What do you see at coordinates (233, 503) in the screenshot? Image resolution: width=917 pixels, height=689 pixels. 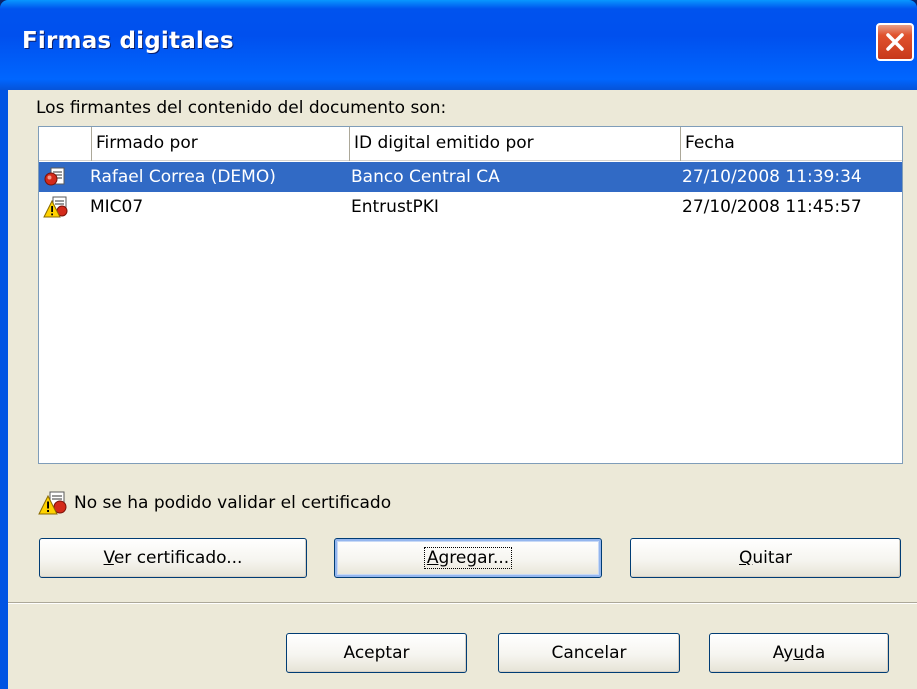 I see `validation-status-text: No se ha podido validar el certificado` at bounding box center [233, 503].